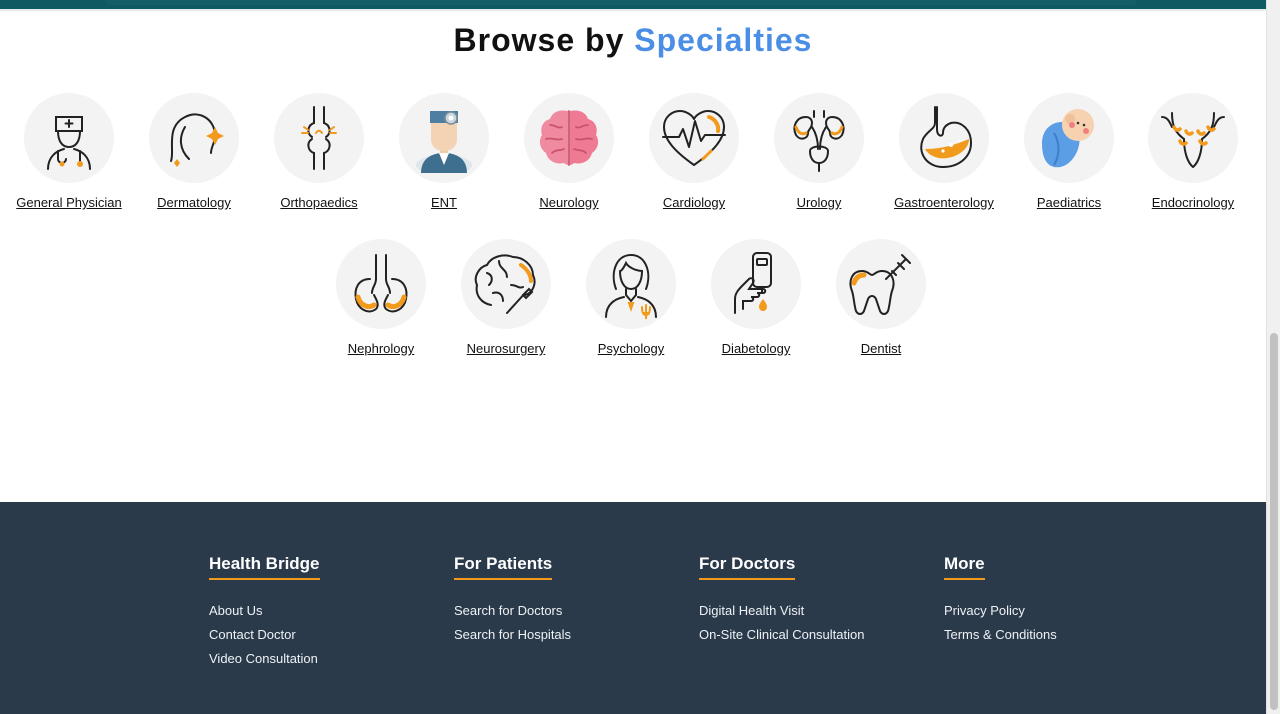  I want to click on section-title-prefix: Browse by, so click(539, 40).